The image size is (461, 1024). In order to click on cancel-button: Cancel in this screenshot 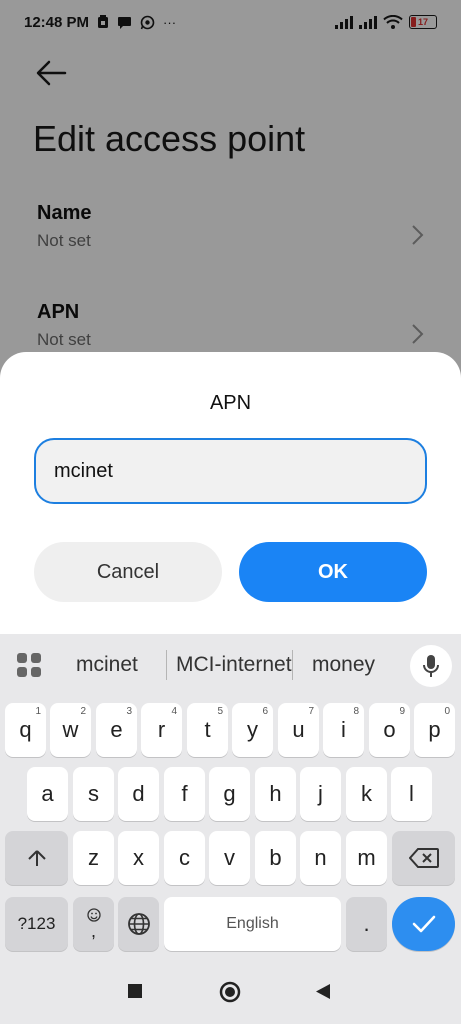, I will do `click(128, 572)`.